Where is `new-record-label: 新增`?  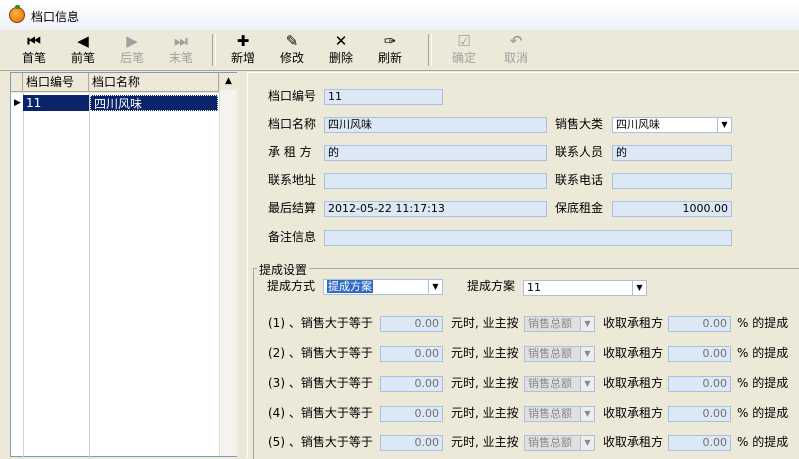
new-record-label: 新增 is located at coordinates (242, 58).